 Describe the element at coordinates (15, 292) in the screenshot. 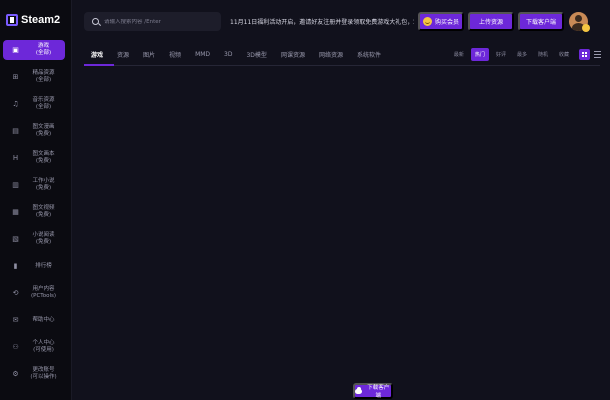

I see `link-icon: ⟲` at that location.